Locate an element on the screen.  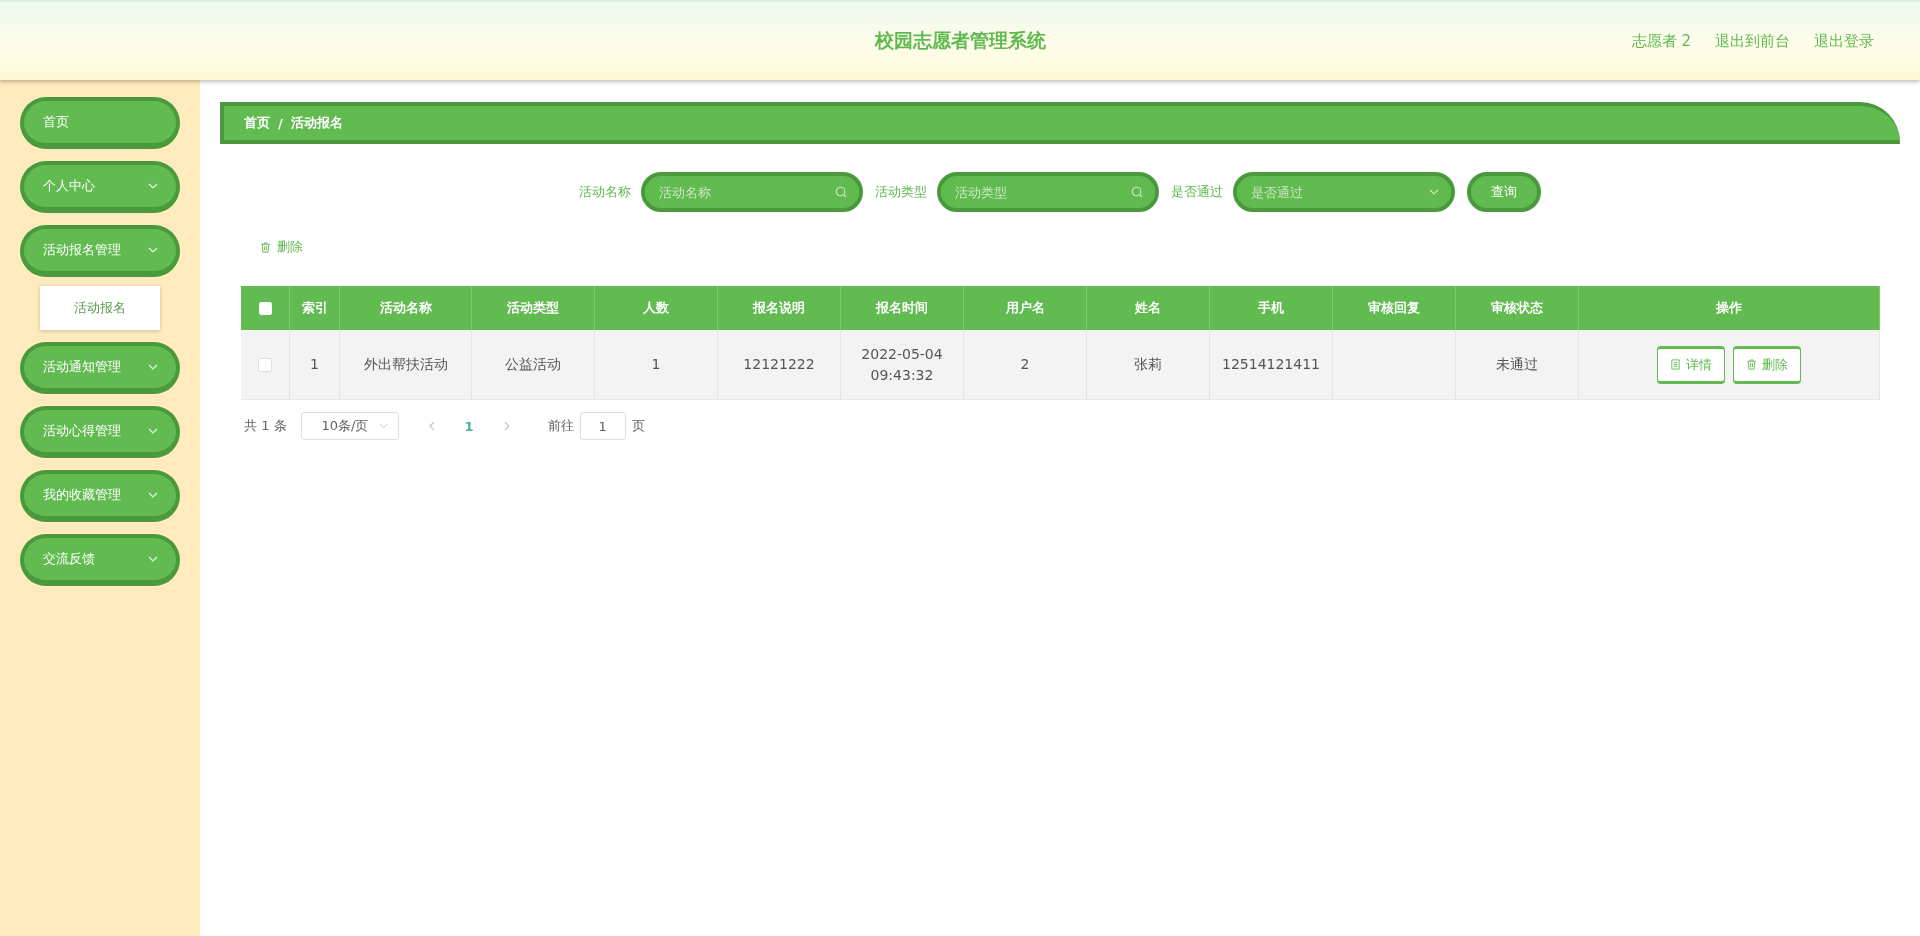
column-header: 报名时间 is located at coordinates (902, 308).